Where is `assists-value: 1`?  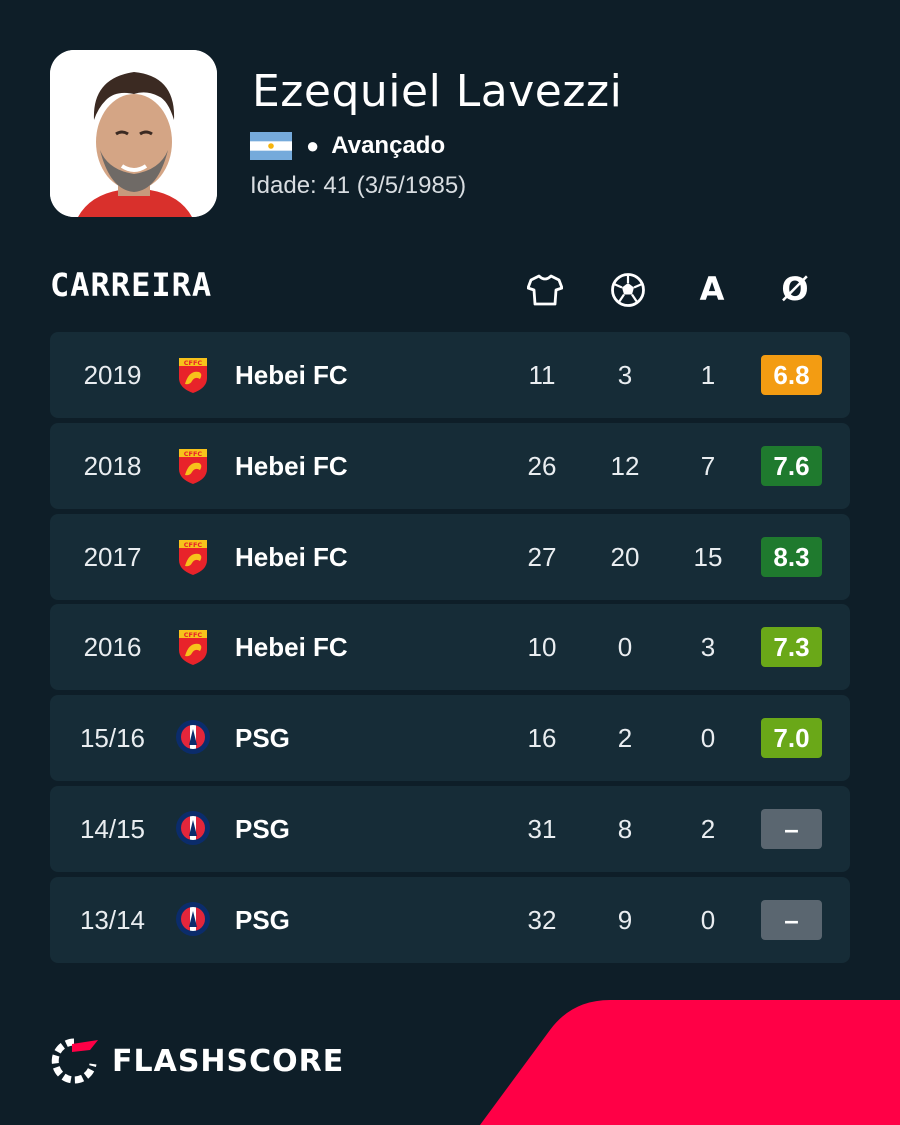 assists-value: 1 is located at coordinates (708, 375).